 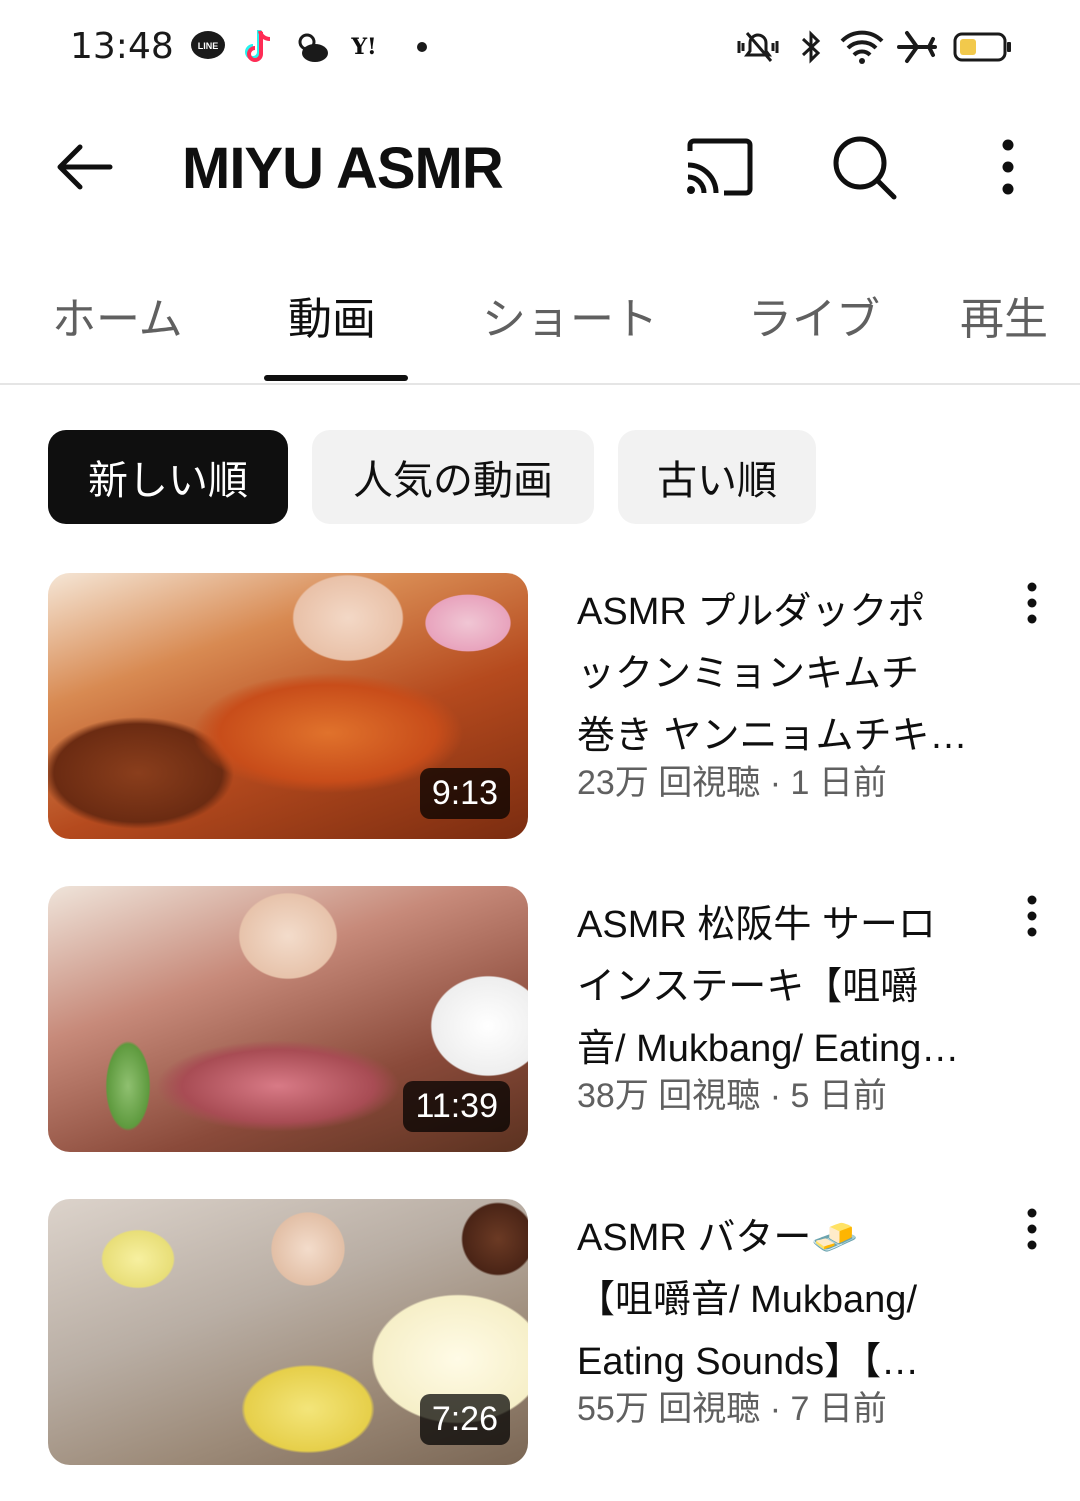 I want to click on weather-icon, so click(x=312, y=47).